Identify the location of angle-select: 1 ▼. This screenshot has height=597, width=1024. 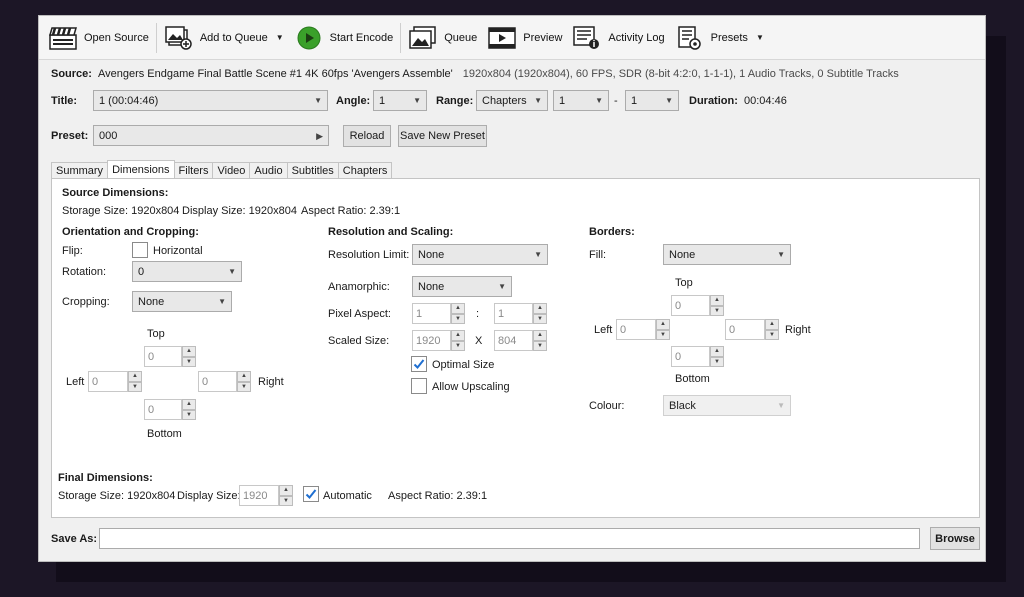
(400, 100).